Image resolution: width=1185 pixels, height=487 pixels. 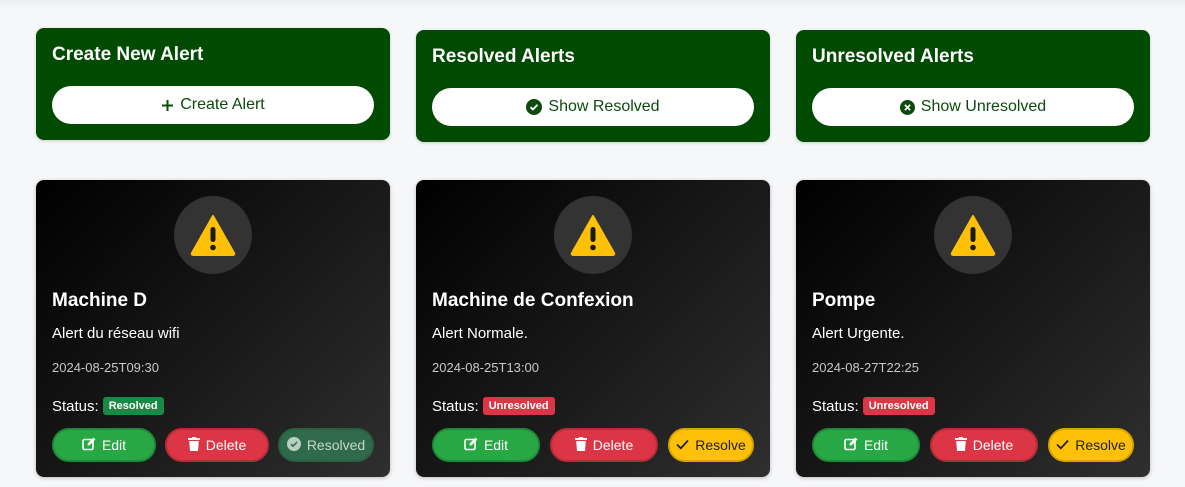 What do you see at coordinates (222, 104) in the screenshot?
I see `button-label: Create Alert` at bounding box center [222, 104].